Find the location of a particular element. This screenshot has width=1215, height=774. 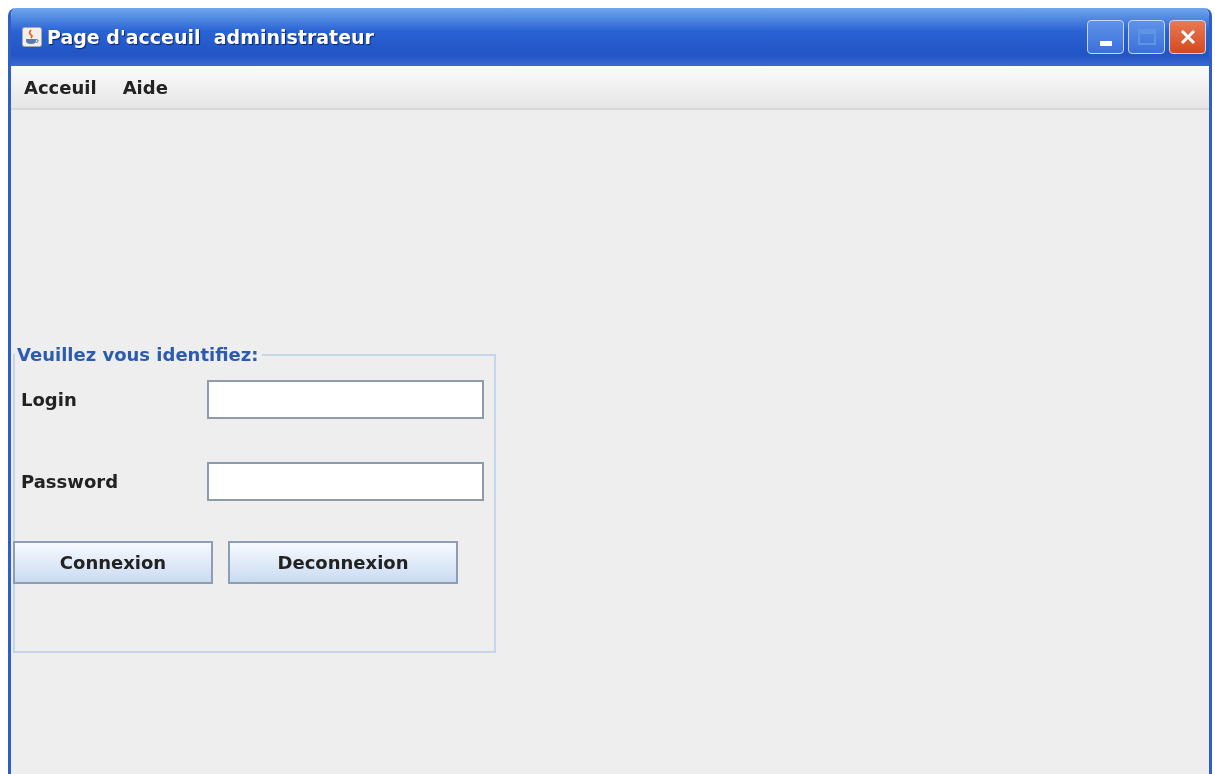

field-label: Login is located at coordinates (49, 399).